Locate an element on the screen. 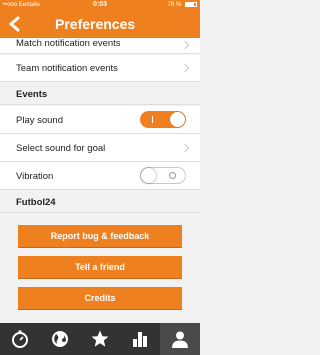 This screenshot has height=355, width=320. row-vibration: Vibration is located at coordinates (100, 176).